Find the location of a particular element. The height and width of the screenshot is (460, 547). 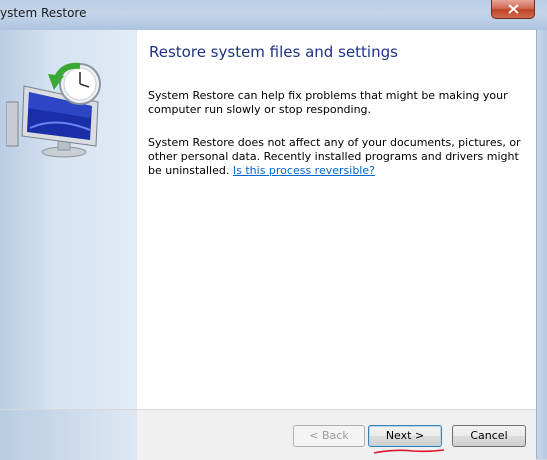

cancel-button: Cancel is located at coordinates (489, 436).